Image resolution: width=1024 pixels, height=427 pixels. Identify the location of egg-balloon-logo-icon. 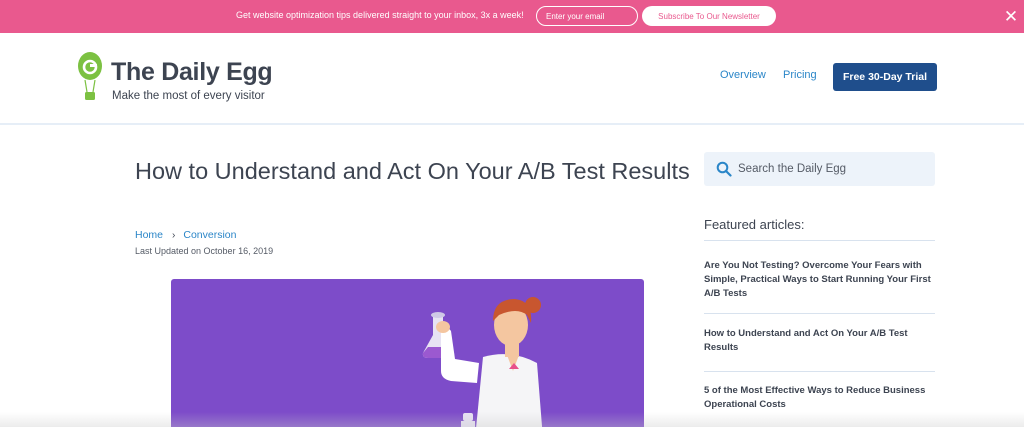
(90, 78).